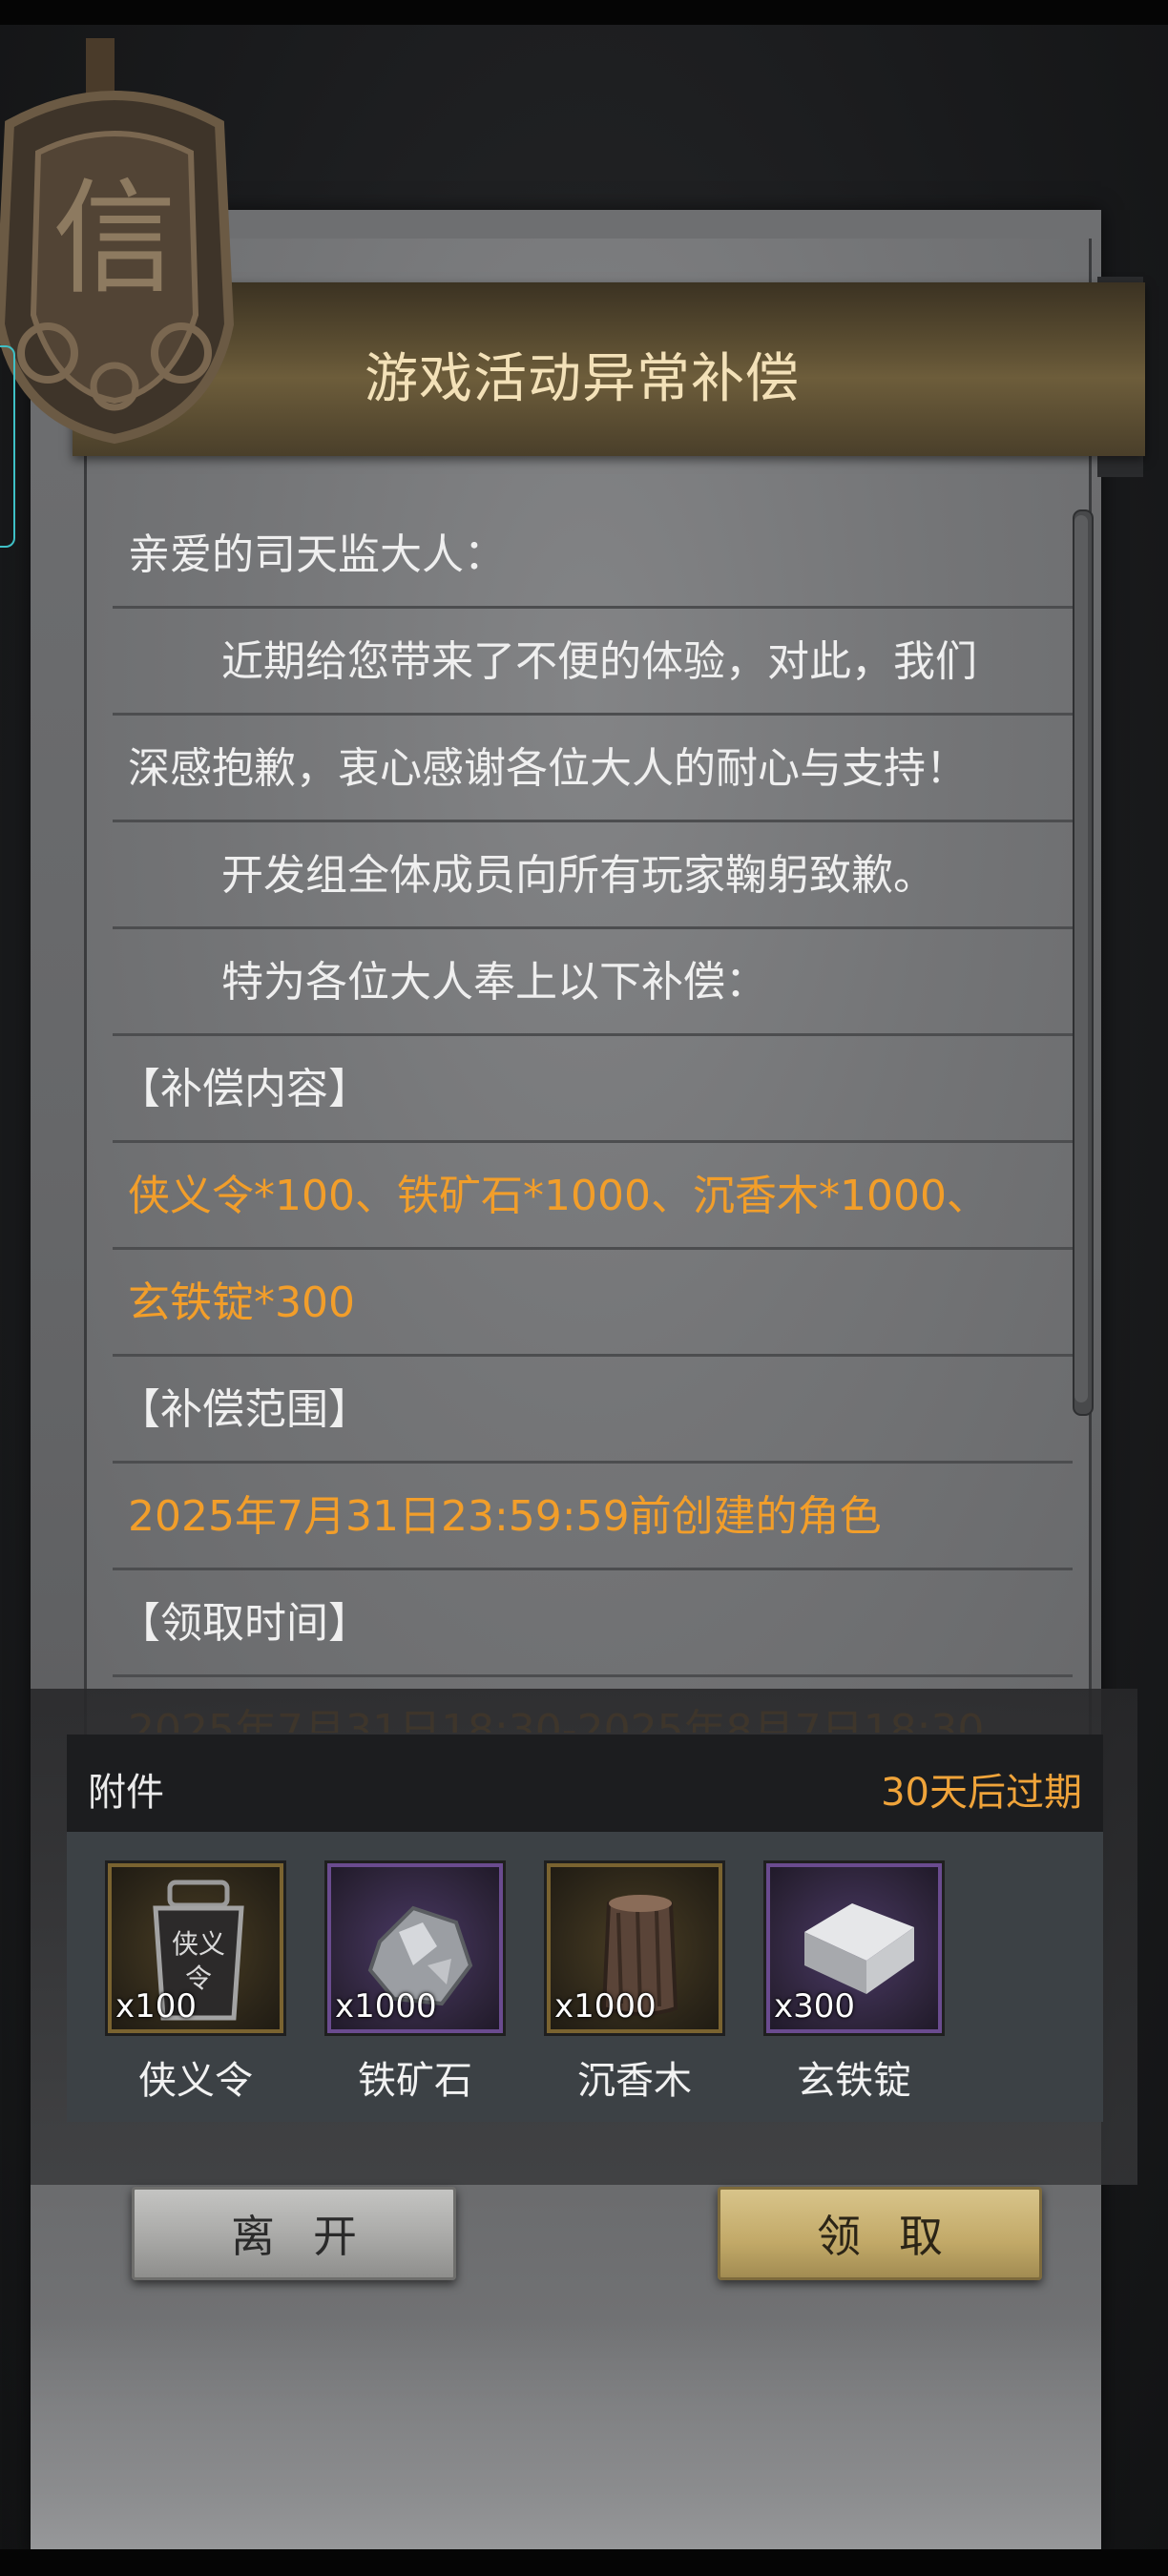 The width and height of the screenshot is (1168, 2576). Describe the element at coordinates (584, 12) in the screenshot. I see `status-bar` at that location.